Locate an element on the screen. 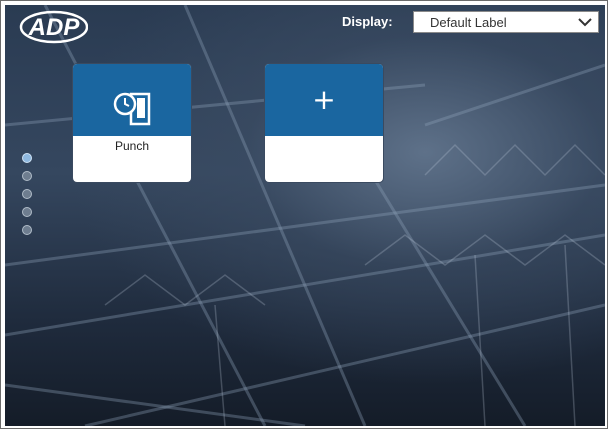 The image size is (610, 431). adp-logo-text: ADP is located at coordinates (54, 27).